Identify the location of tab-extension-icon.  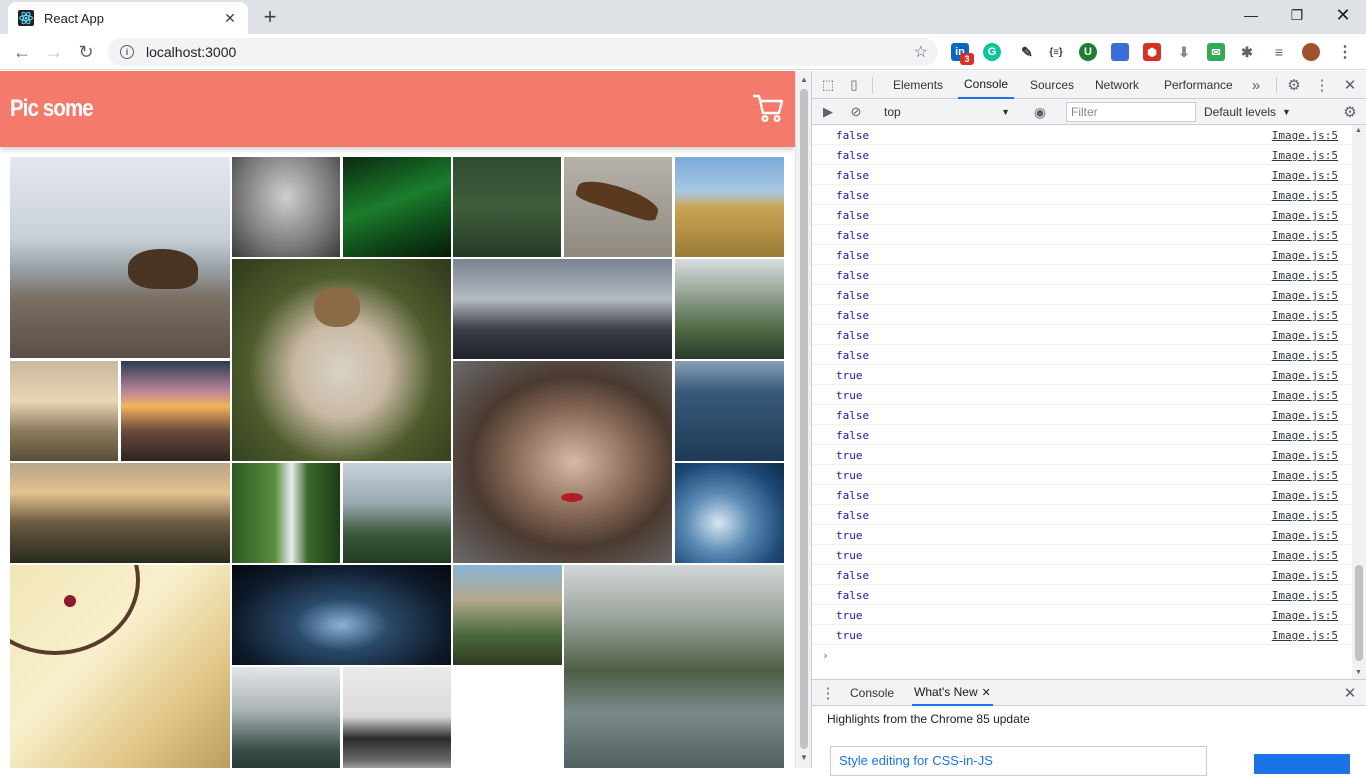
(1120, 52).